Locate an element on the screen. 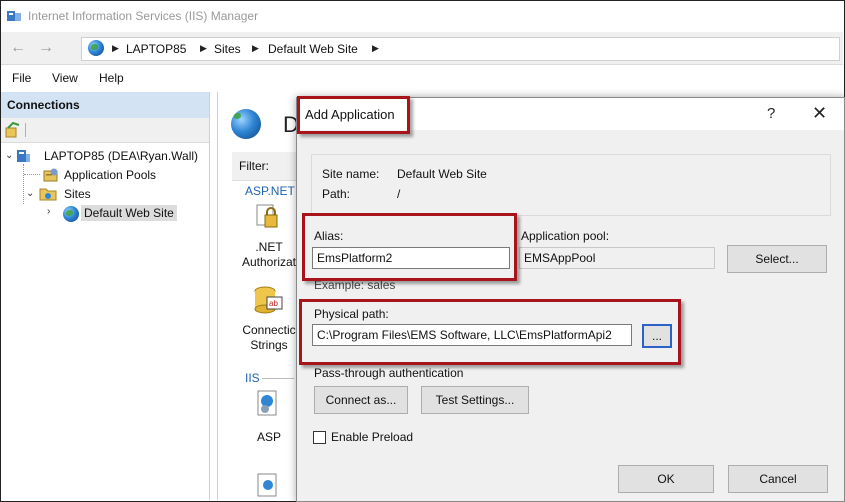 The image size is (845, 502). section-iis: IIS is located at coordinates (252, 378).